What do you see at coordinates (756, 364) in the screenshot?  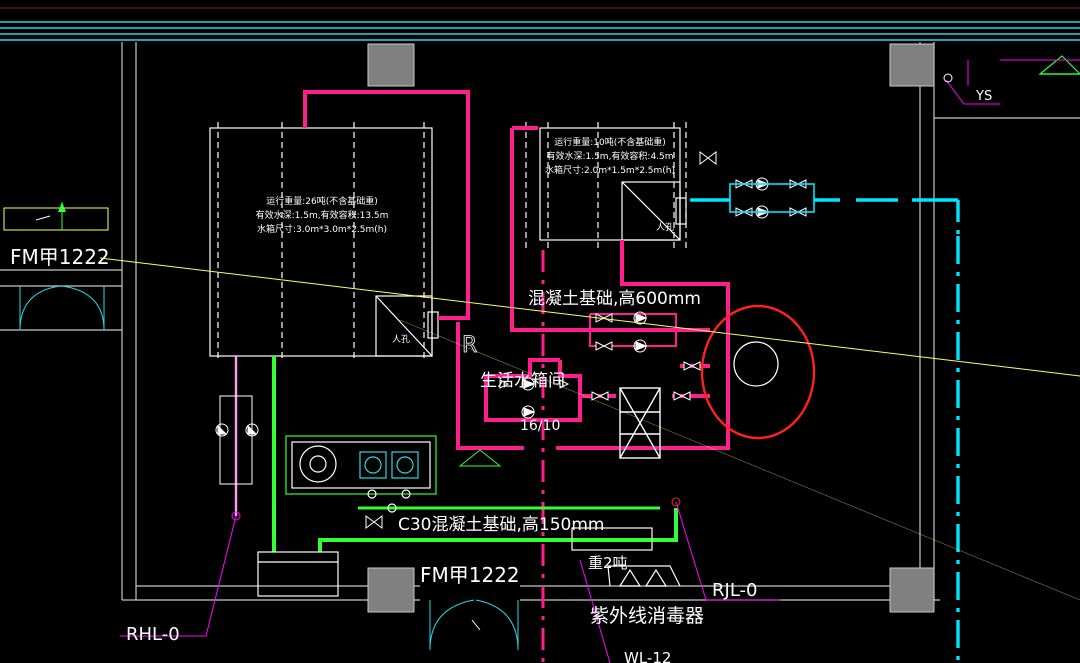 I see `highlight-tank` at bounding box center [756, 364].